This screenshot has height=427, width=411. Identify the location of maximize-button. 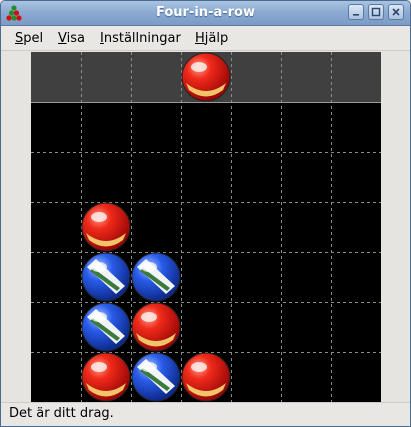
(376, 12).